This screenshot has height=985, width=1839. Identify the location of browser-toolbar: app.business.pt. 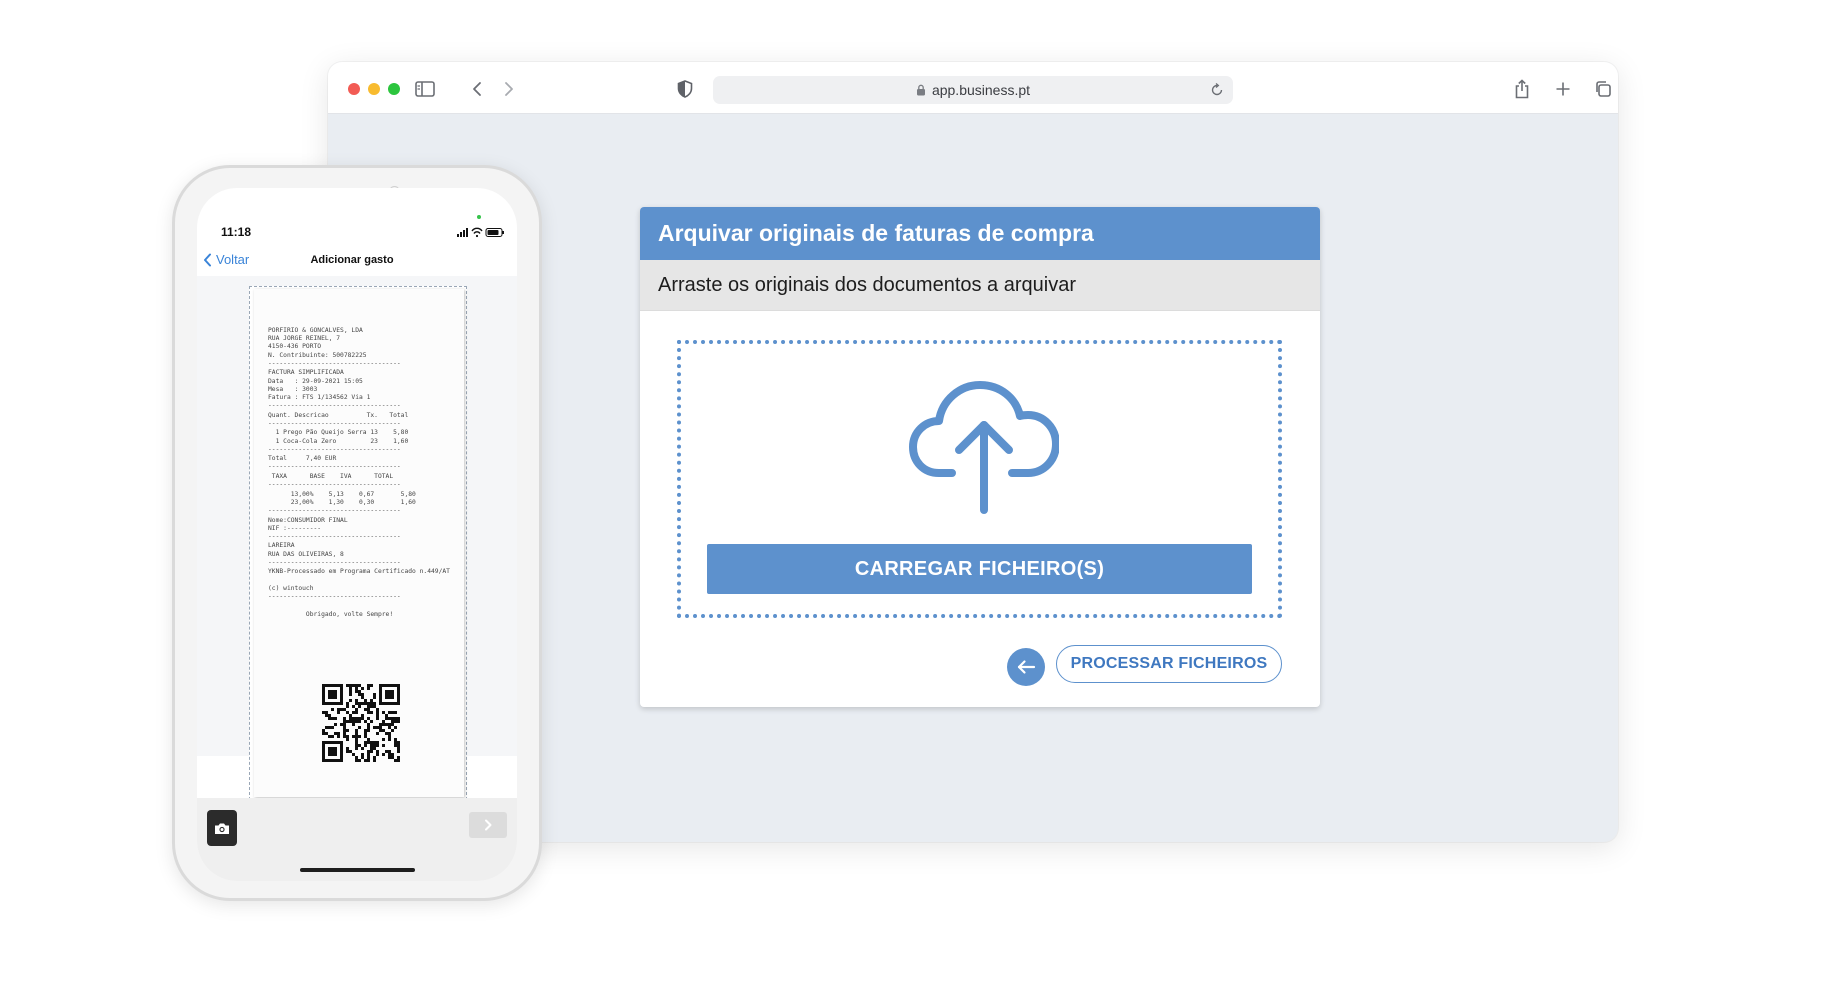
(973, 88).